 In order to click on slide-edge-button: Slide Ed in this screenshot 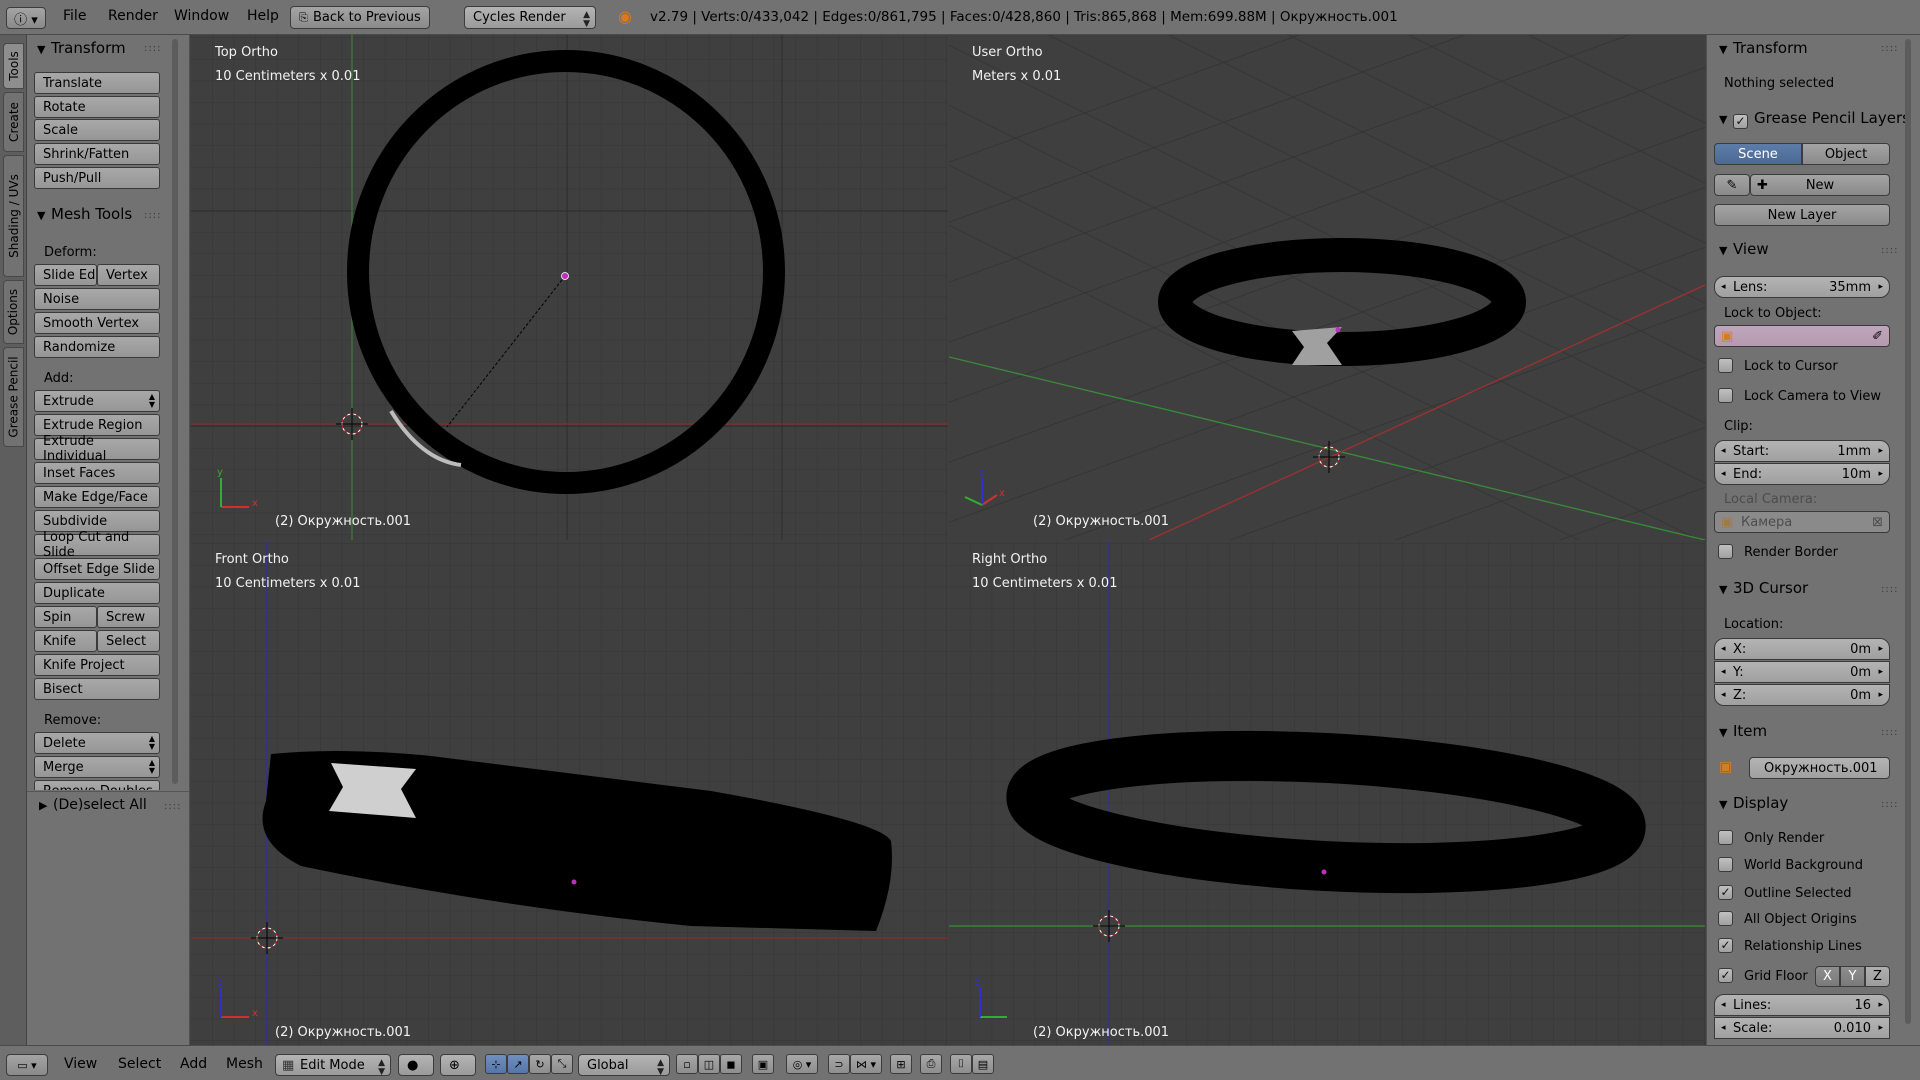, I will do `click(65, 275)`.